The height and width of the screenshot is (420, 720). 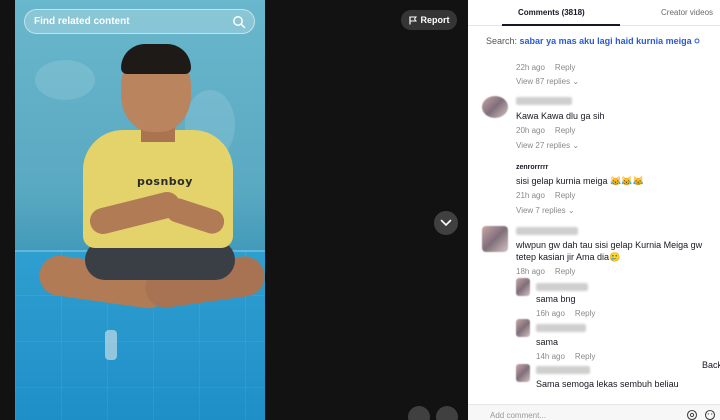 What do you see at coordinates (502, 41) in the screenshot?
I see `search-prefix: Search:` at bounding box center [502, 41].